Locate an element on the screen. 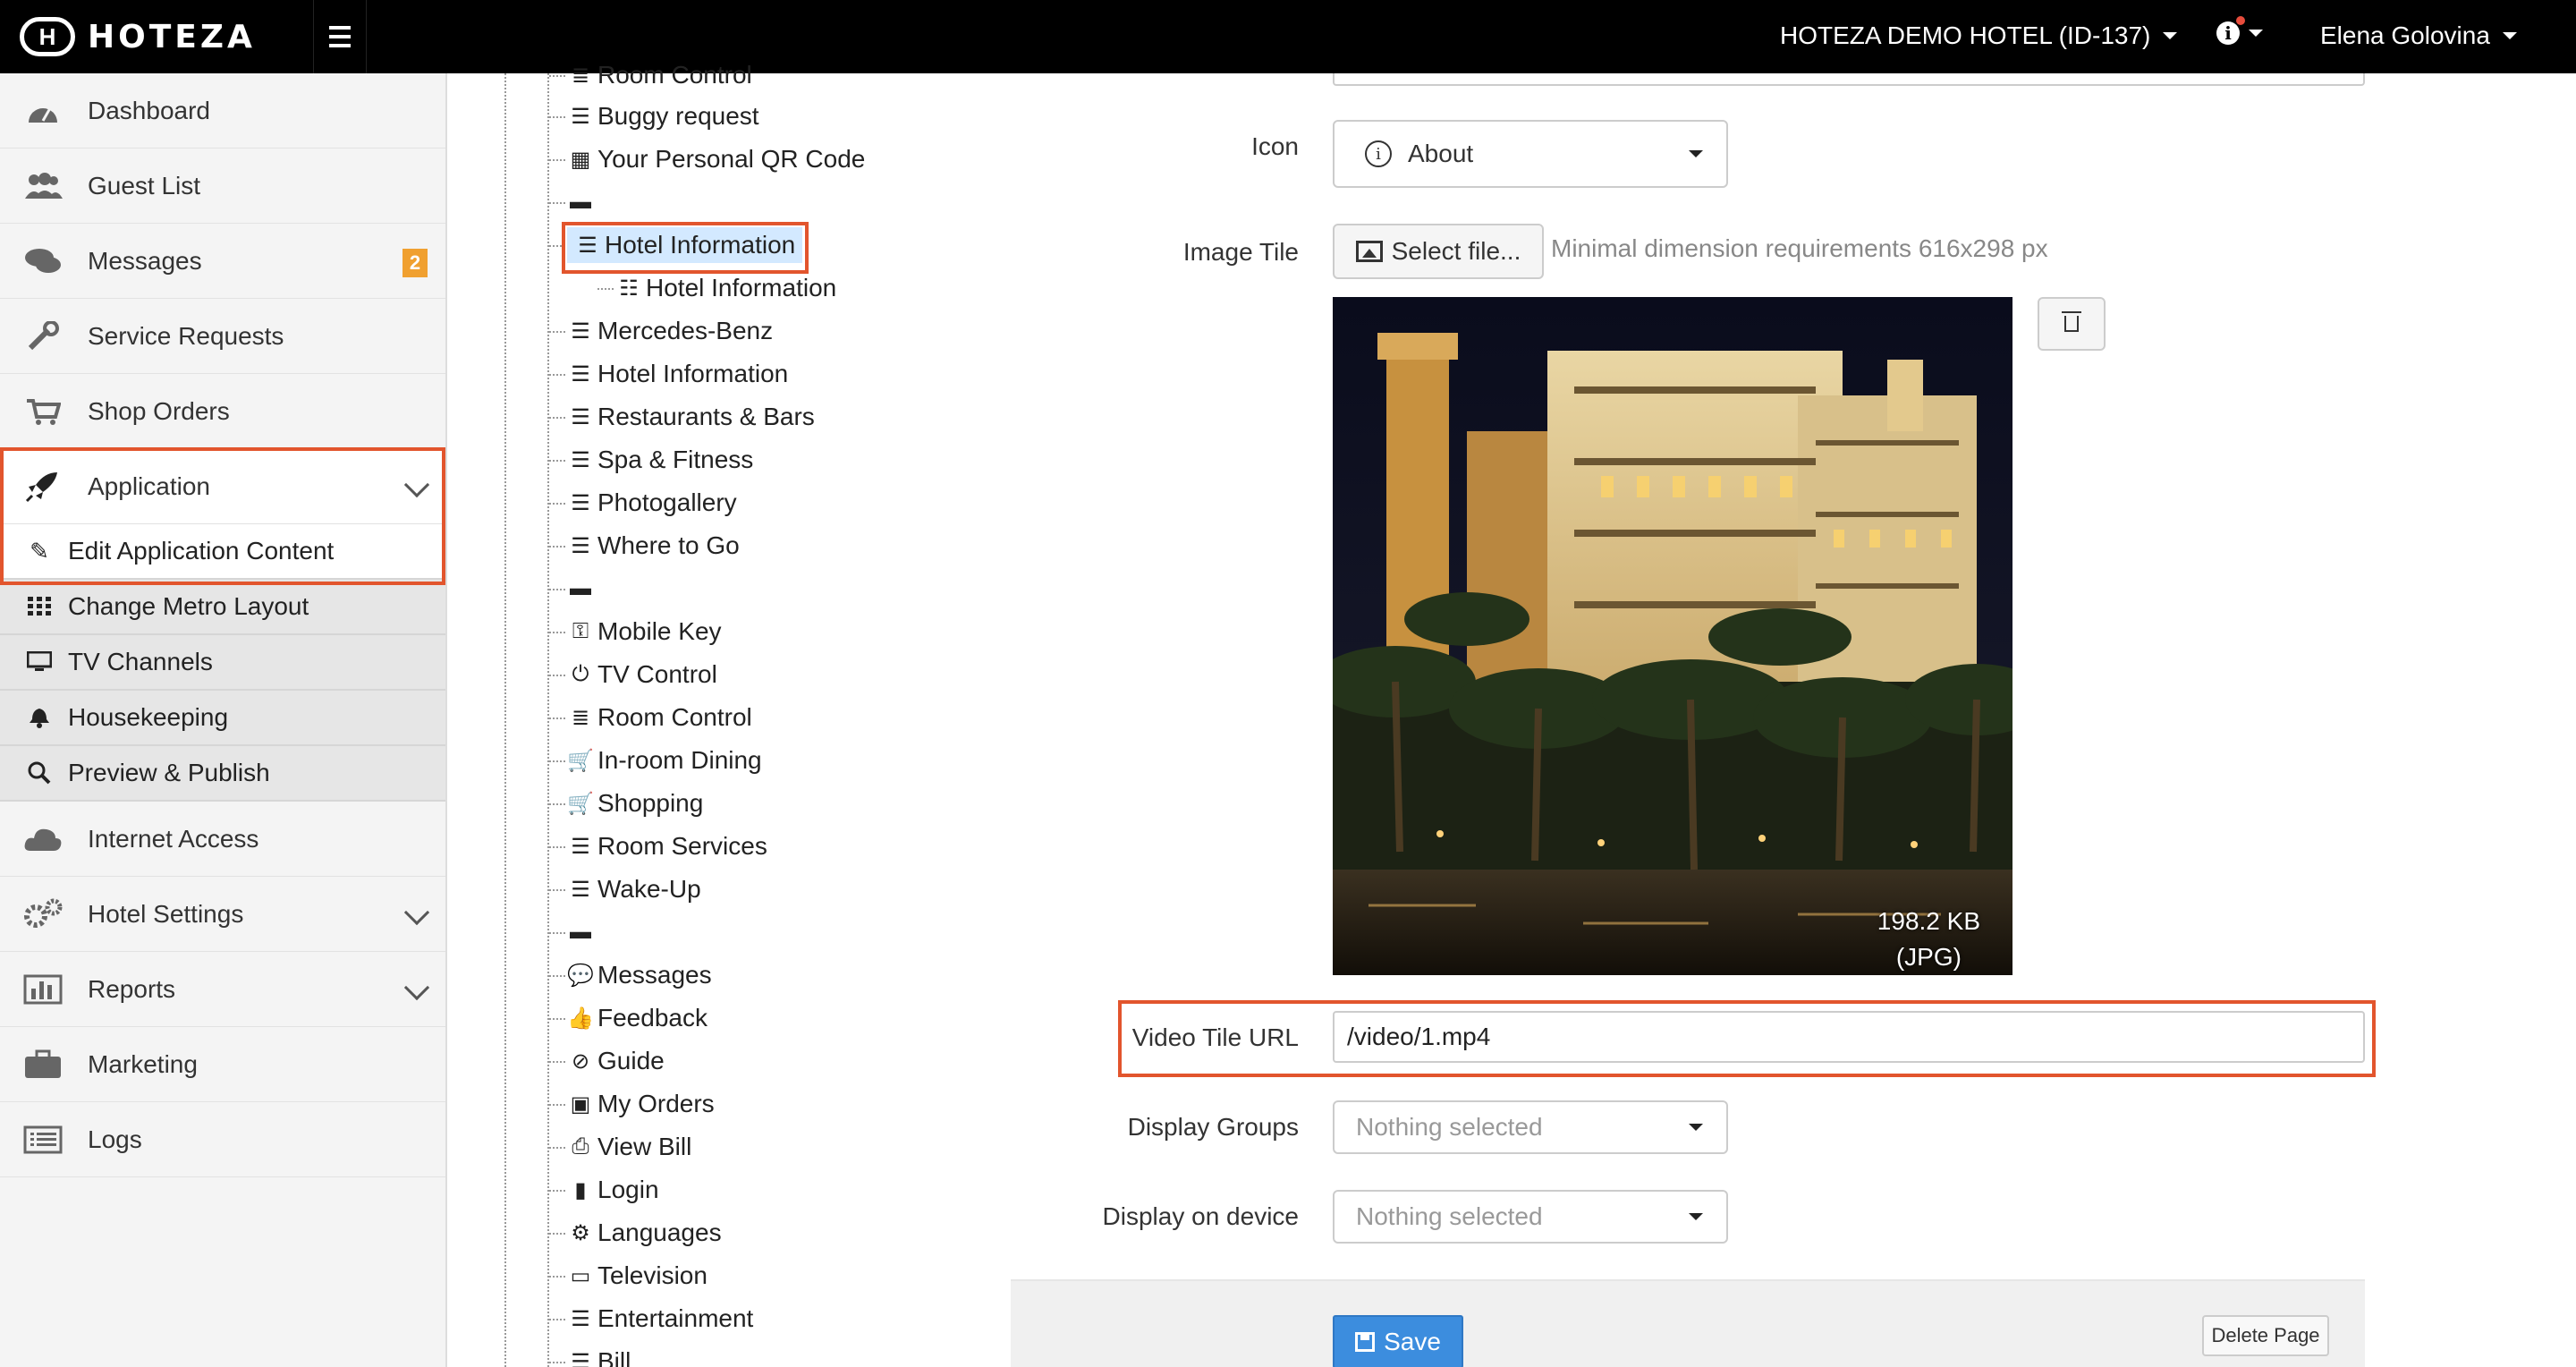 Image resolution: width=2576 pixels, height=1367 pixels. menu-toggle-icon is located at coordinates (340, 36).